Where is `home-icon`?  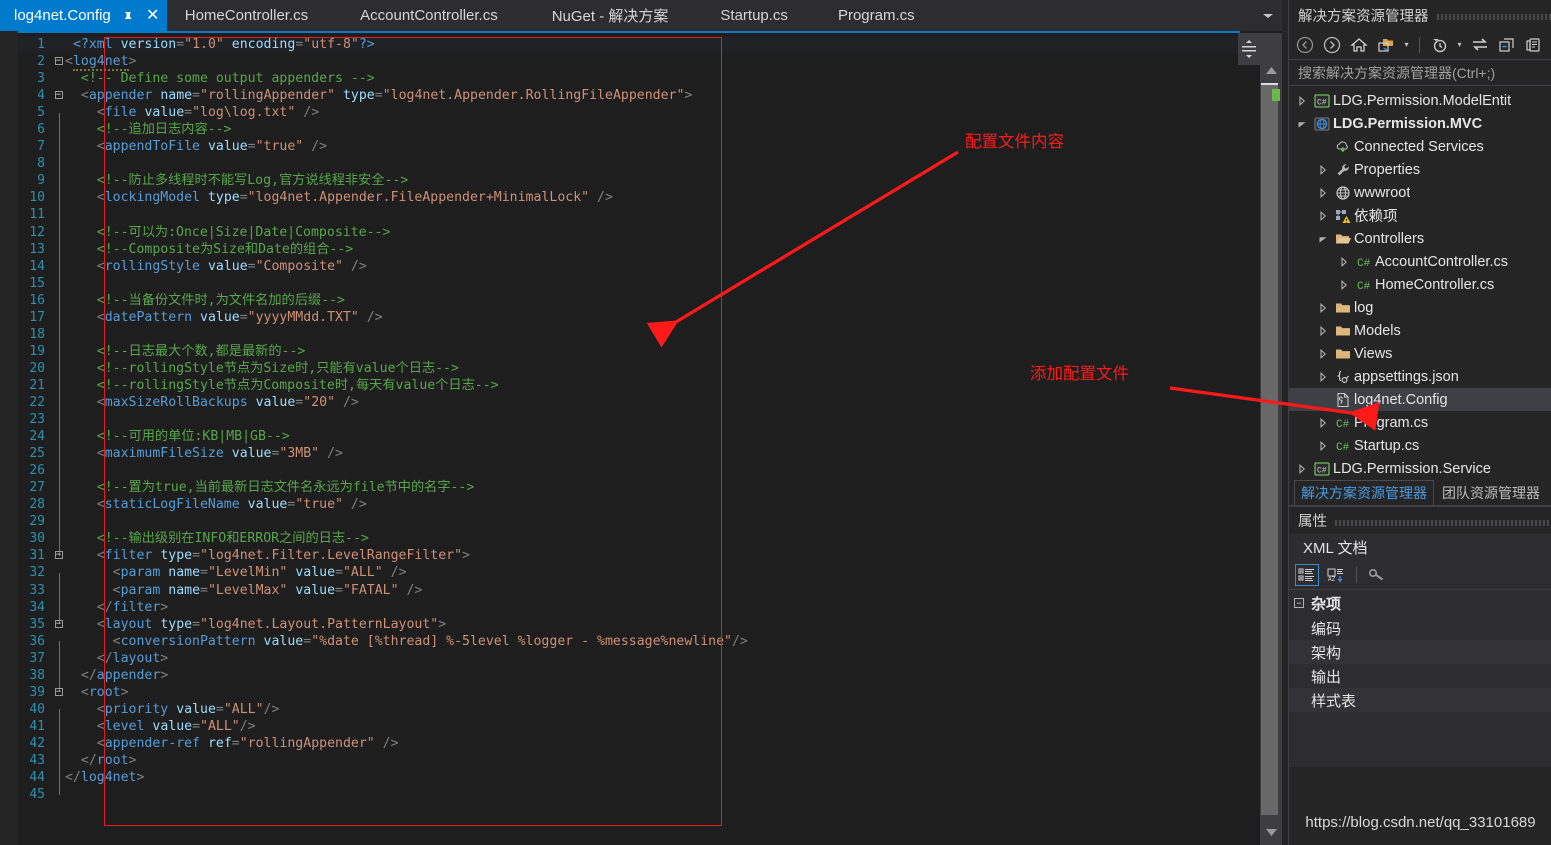 home-icon is located at coordinates (1359, 45).